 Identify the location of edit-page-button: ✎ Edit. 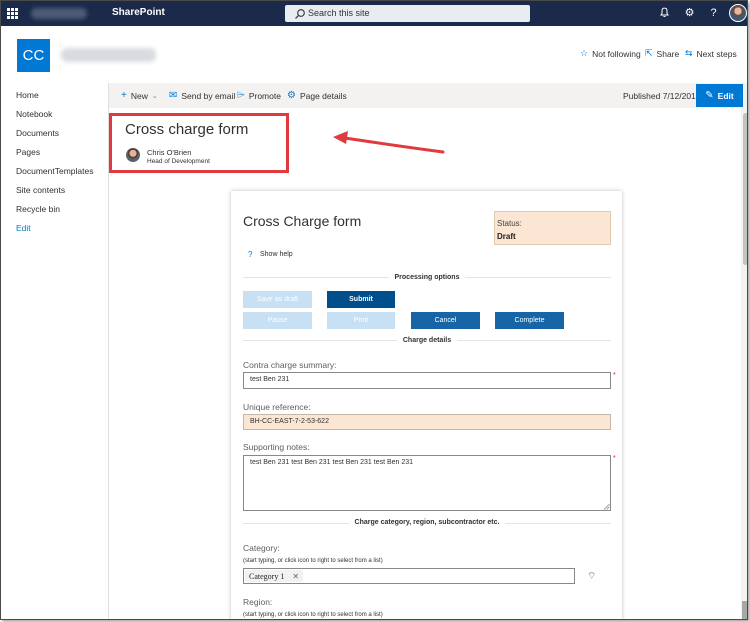
(719, 95).